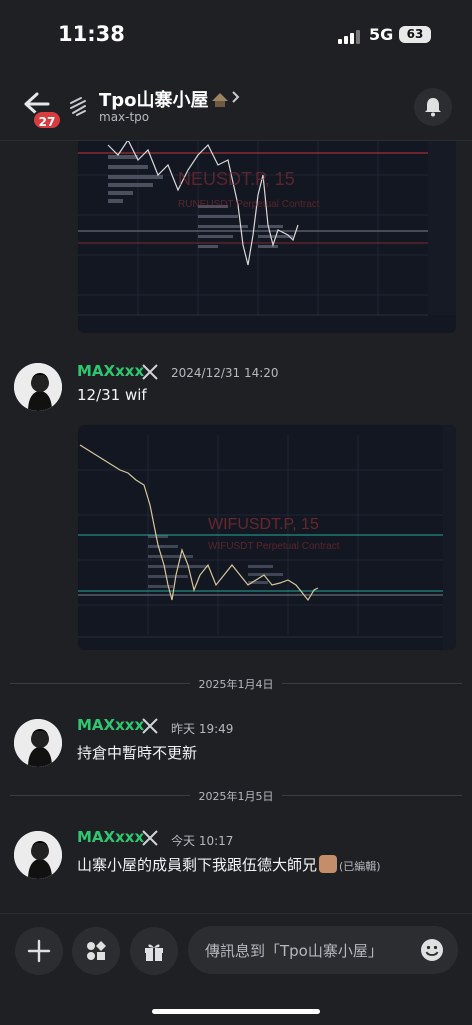 The height and width of the screenshot is (1025, 472). I want to click on face-emoji-icon, so click(328, 864).